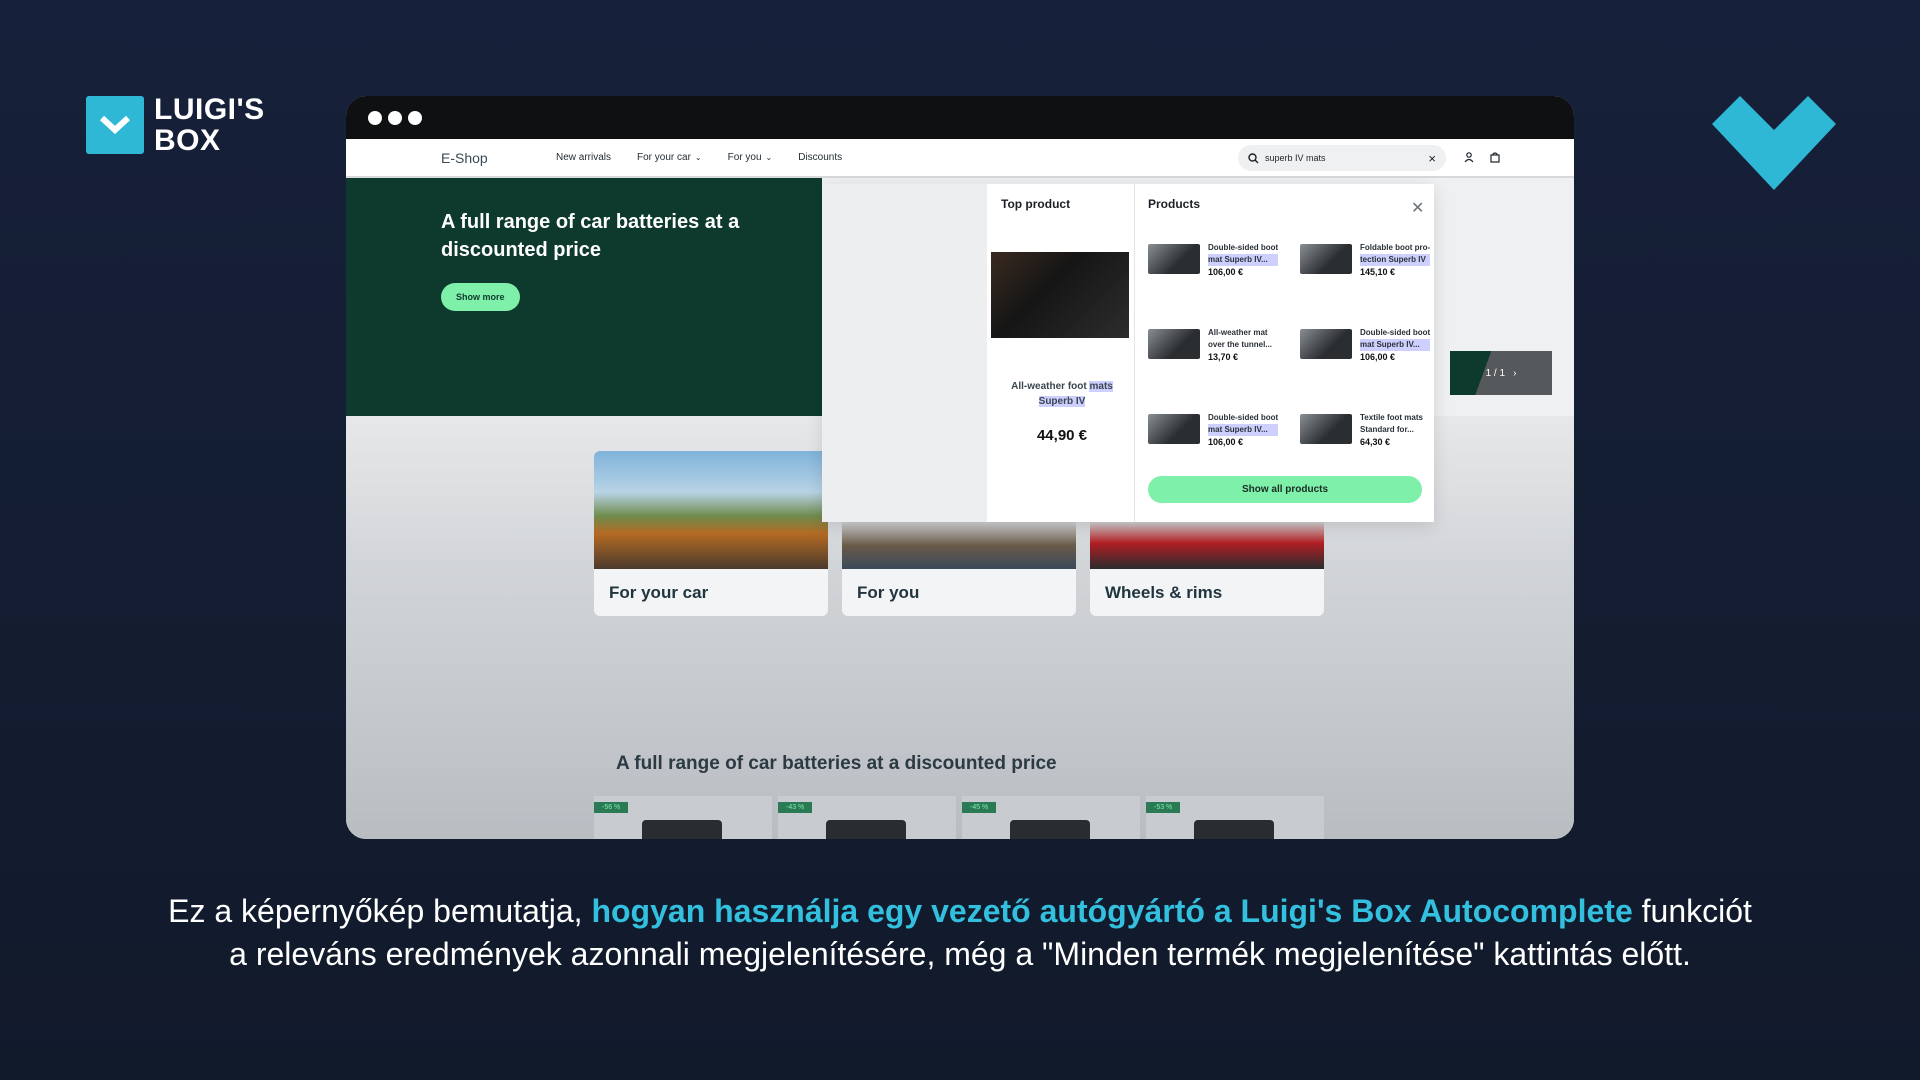 The height and width of the screenshot is (1080, 1920). I want to click on shop-logo: E-Shop, so click(464, 158).